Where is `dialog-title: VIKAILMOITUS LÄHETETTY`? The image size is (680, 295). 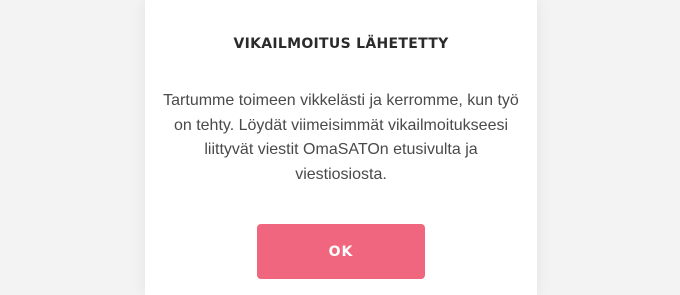 dialog-title: VIKAILMOITUS LÄHETETTY is located at coordinates (341, 44).